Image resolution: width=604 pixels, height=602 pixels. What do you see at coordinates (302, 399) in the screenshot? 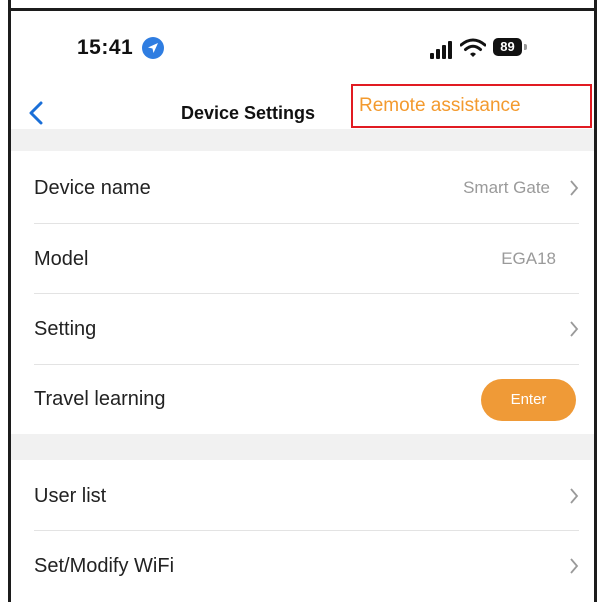
I see `row-travel-learning: Travel learning Enter` at bounding box center [302, 399].